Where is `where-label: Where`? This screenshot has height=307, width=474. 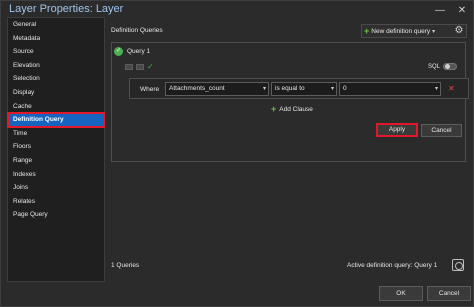 where-label: Where is located at coordinates (150, 89).